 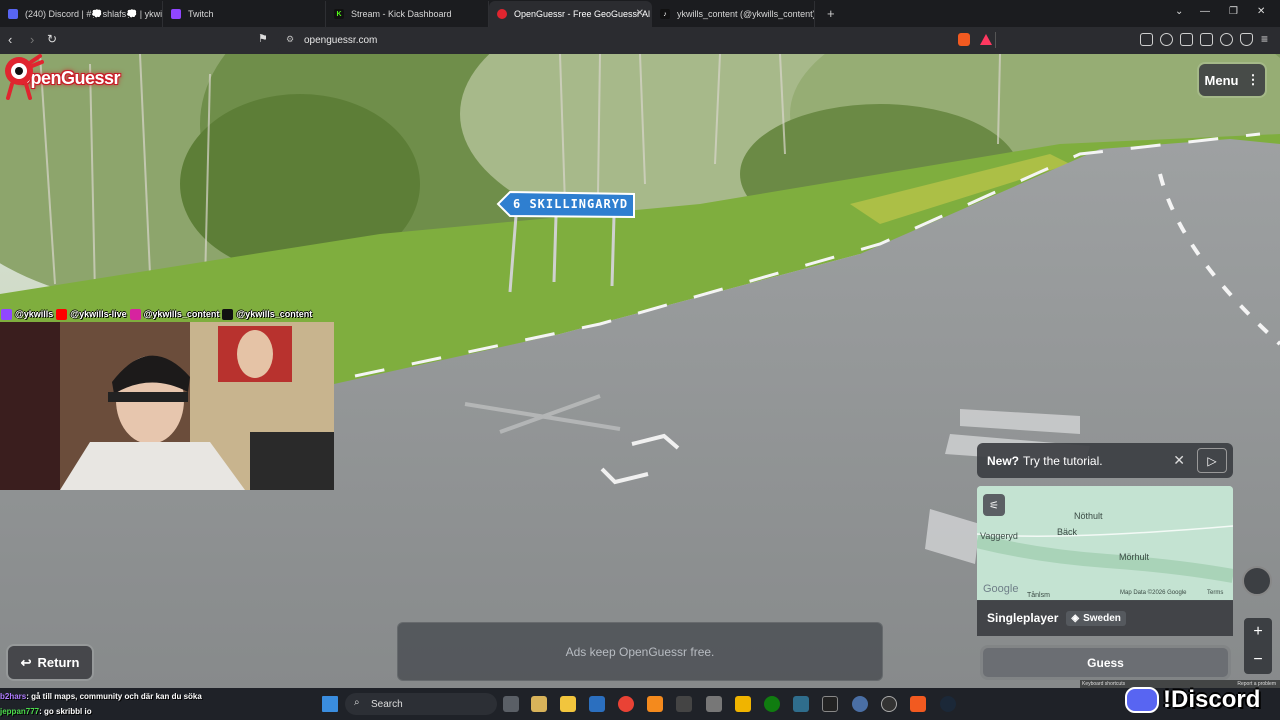 I want to click on kebab-icon: ⋮, so click(x=1253, y=79).